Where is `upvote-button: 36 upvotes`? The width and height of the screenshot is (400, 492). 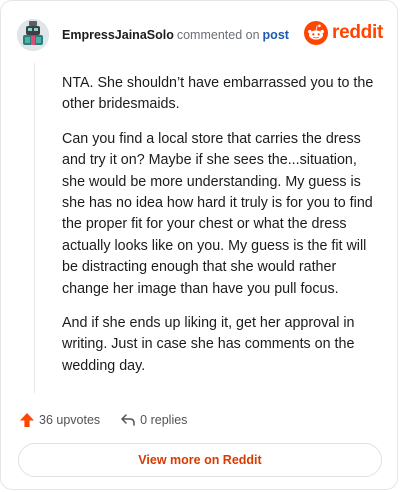
upvote-button: 36 upvotes is located at coordinates (59, 420).